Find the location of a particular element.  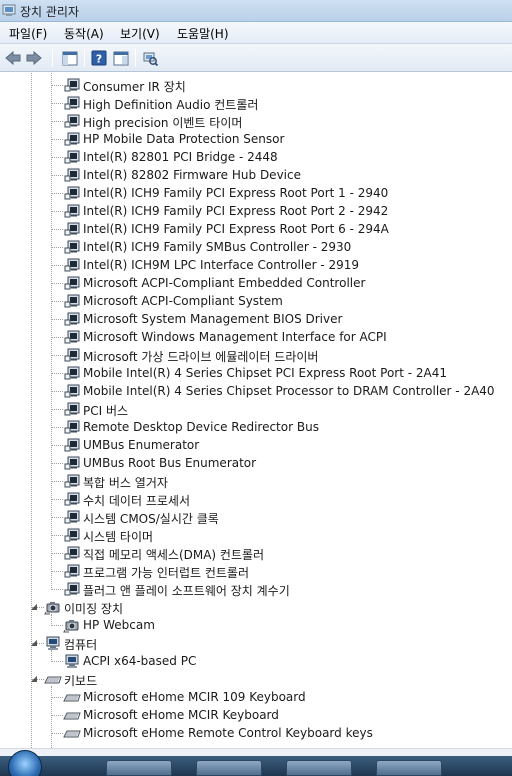

tree-device: 수치 데이터 프로세서 is located at coordinates (256, 499).